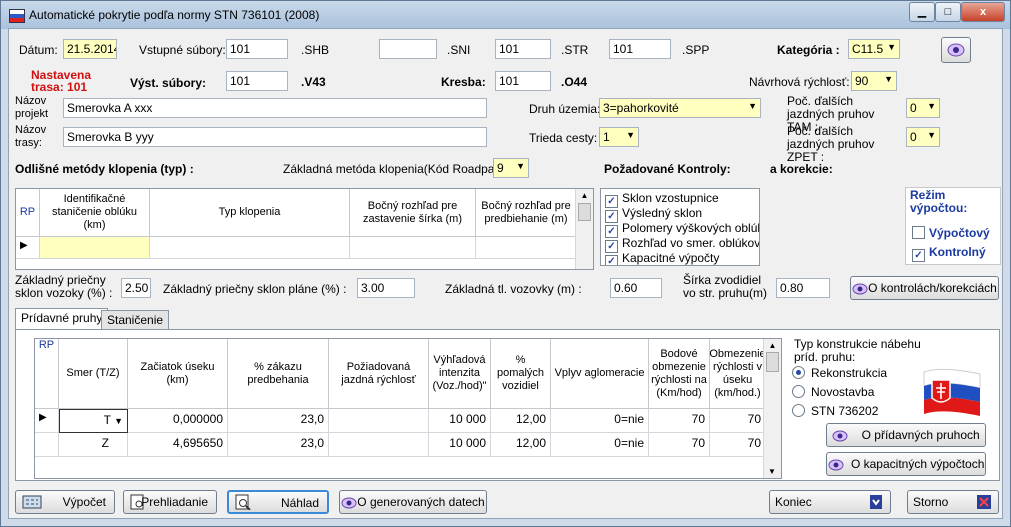 The width and height of the screenshot is (1011, 527). What do you see at coordinates (696, 50) in the screenshot?
I see `spp-ext: .SPP` at bounding box center [696, 50].